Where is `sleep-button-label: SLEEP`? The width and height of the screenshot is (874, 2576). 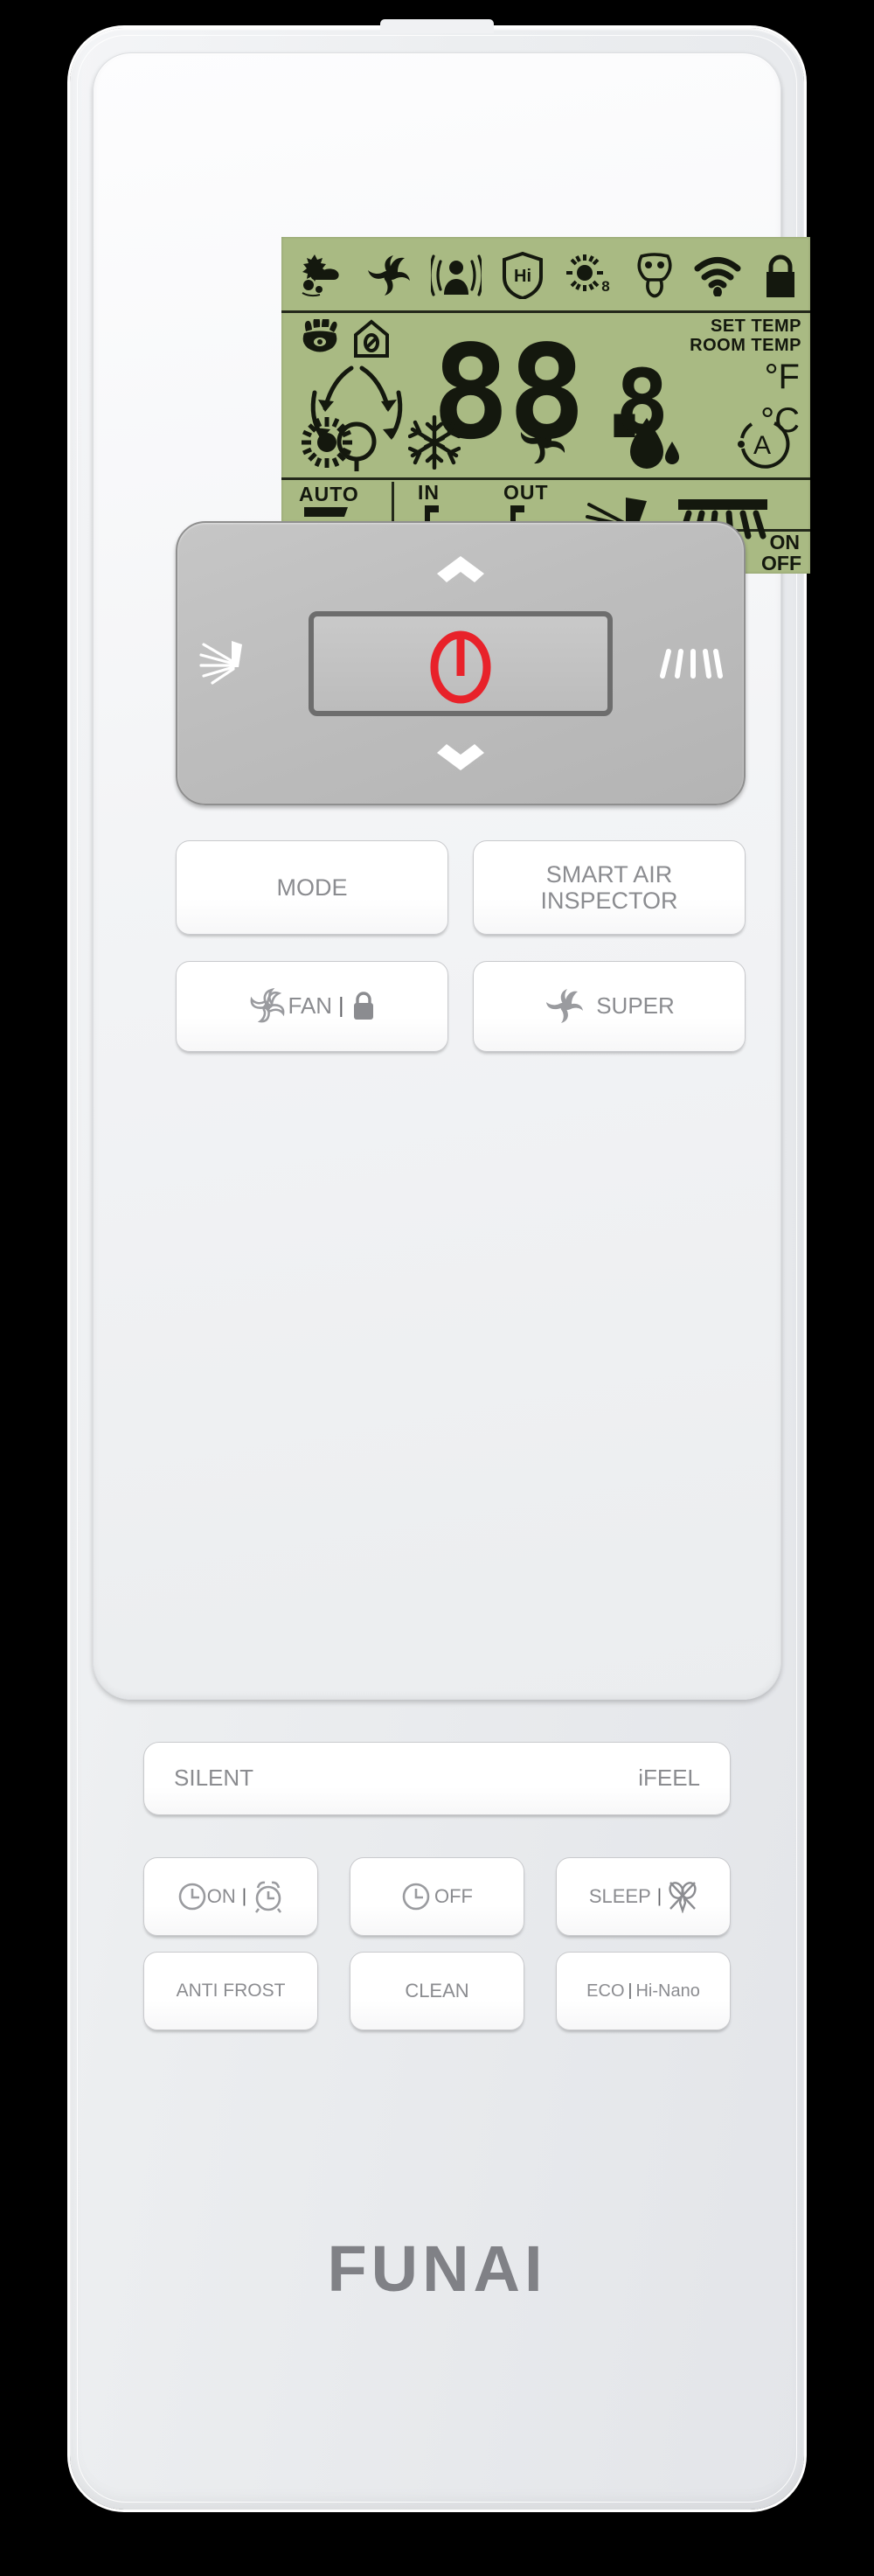
sleep-button-label: SLEEP is located at coordinates (620, 1896).